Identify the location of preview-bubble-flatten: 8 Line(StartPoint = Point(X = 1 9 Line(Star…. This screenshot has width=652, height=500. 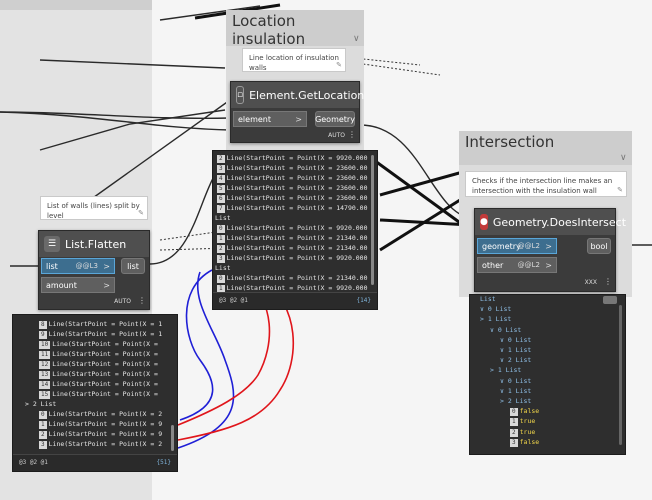
(95, 393).